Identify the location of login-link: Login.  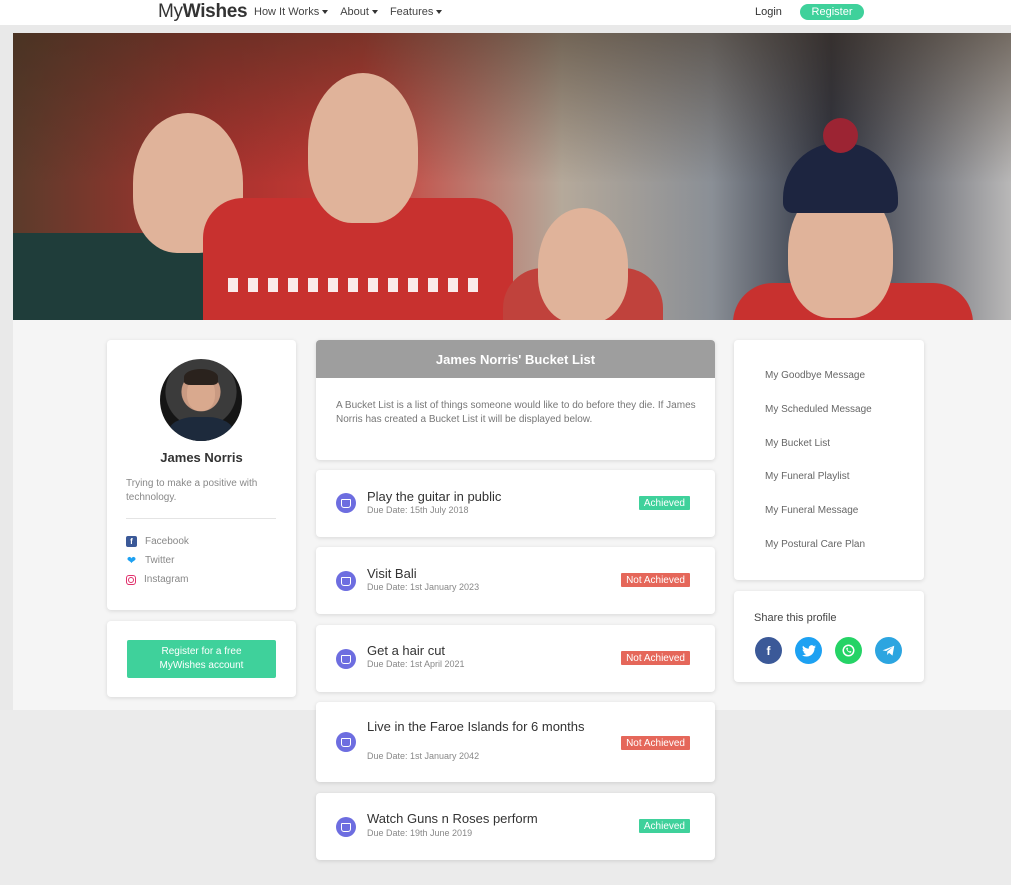
(768, 12).